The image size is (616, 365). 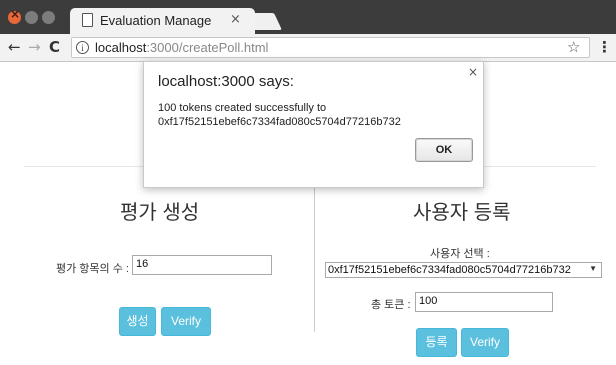 What do you see at coordinates (436, 342) in the screenshot?
I see `register-button: 등록` at bounding box center [436, 342].